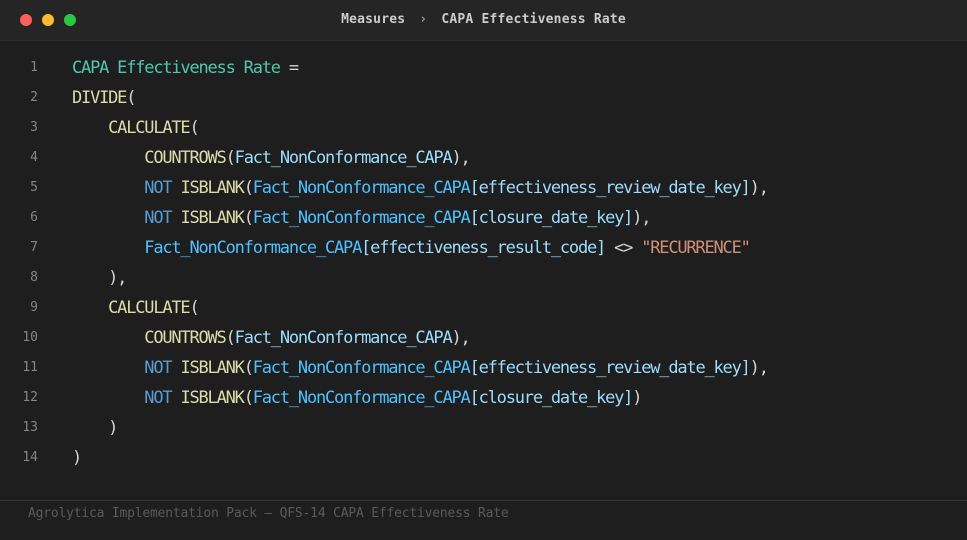 This screenshot has width=967, height=540. Describe the element at coordinates (483, 68) in the screenshot. I see `code-line: 1 CAPA Effectiveness Rate =` at that location.